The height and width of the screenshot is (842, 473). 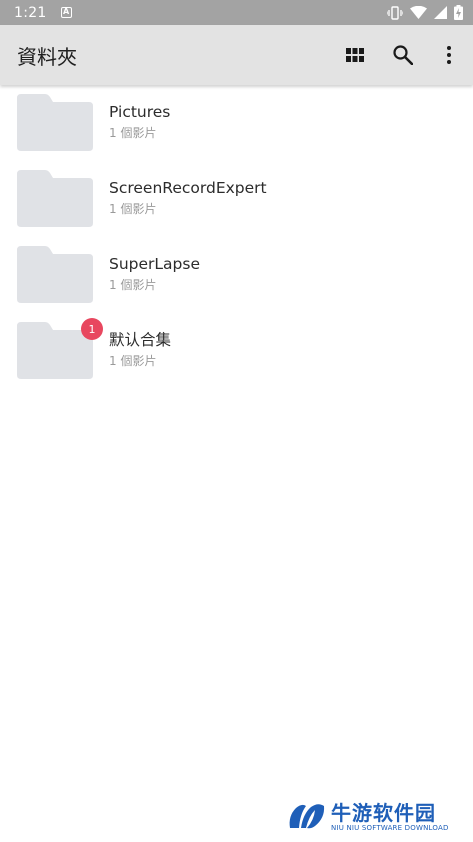 I want to click on folder-name: SuperLapse, so click(x=154, y=264).